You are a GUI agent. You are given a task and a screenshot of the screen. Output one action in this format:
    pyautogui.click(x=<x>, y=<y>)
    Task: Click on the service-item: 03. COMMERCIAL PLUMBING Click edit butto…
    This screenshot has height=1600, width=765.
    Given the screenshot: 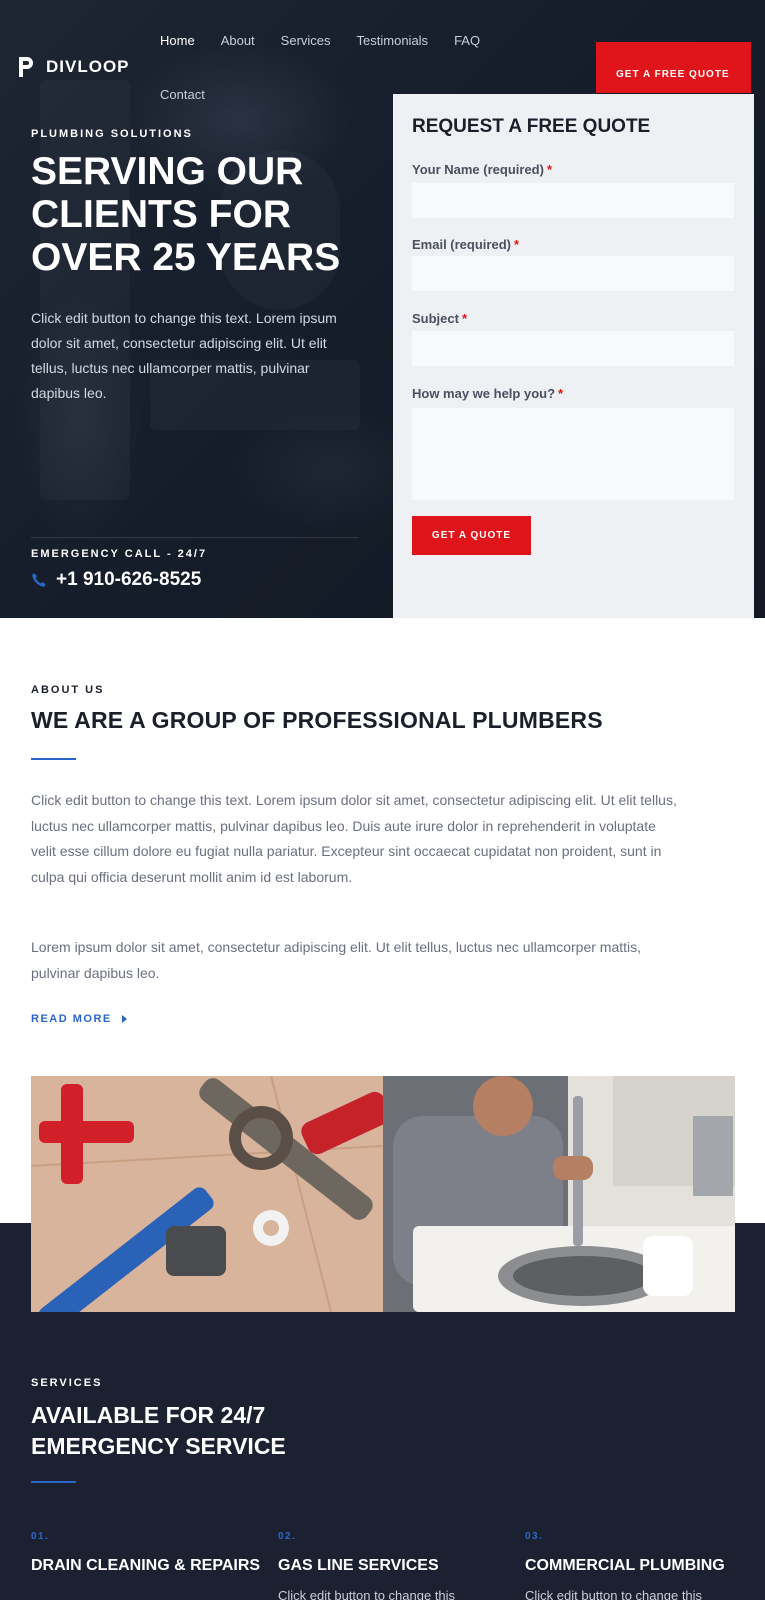 What is the action you would take?
    pyautogui.click(x=640, y=1565)
    